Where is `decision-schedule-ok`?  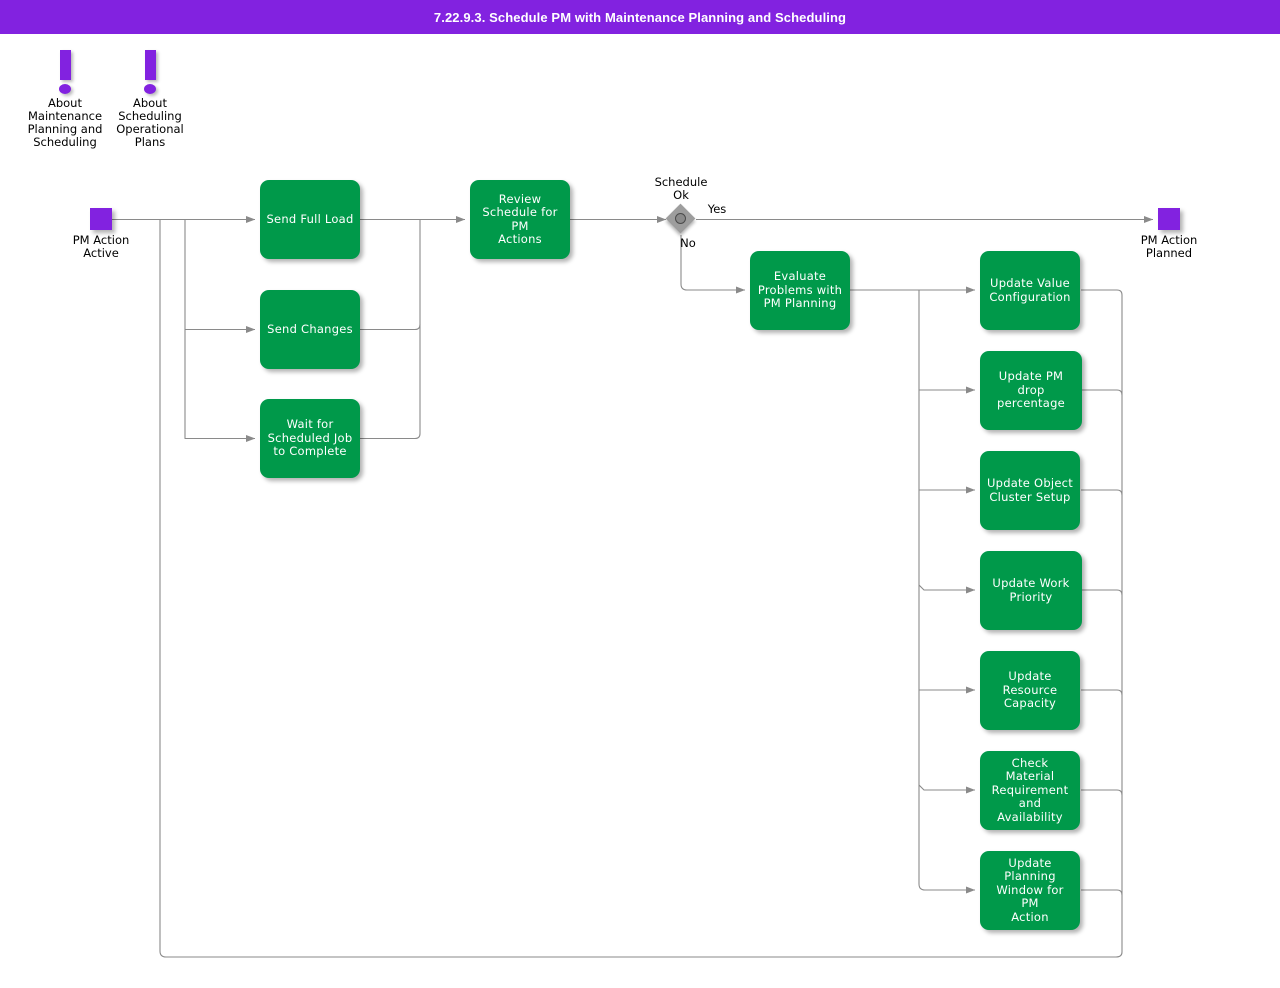
decision-schedule-ok is located at coordinates (680, 218).